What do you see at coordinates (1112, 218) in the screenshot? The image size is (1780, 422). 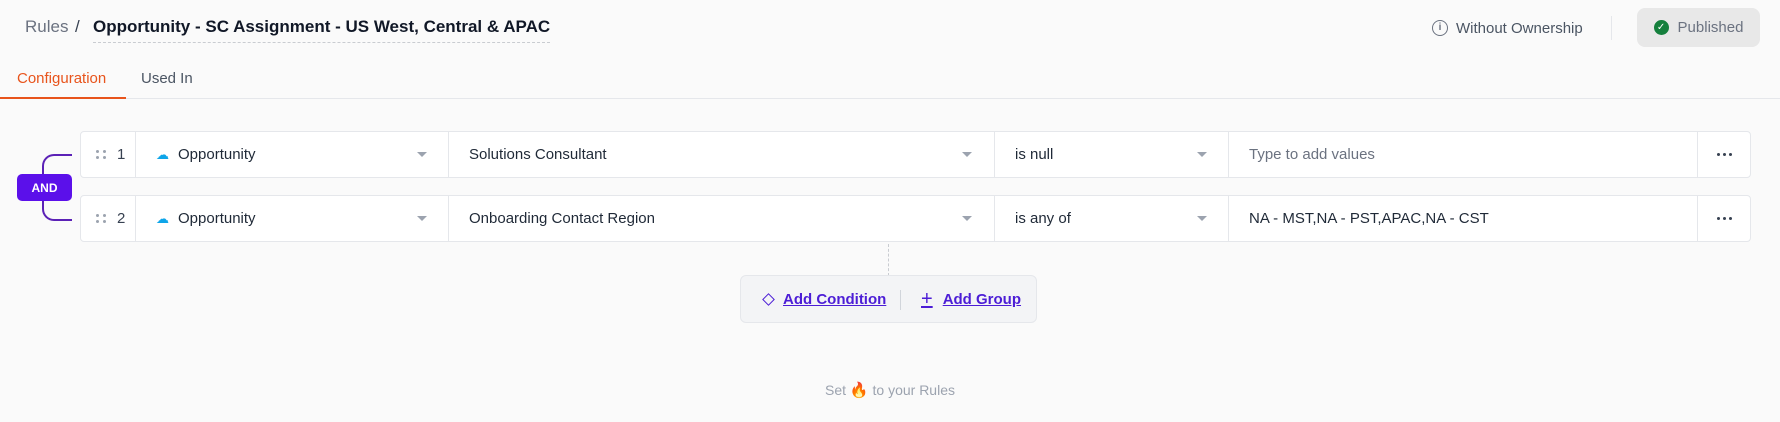 I see `operator-select: is any of` at bounding box center [1112, 218].